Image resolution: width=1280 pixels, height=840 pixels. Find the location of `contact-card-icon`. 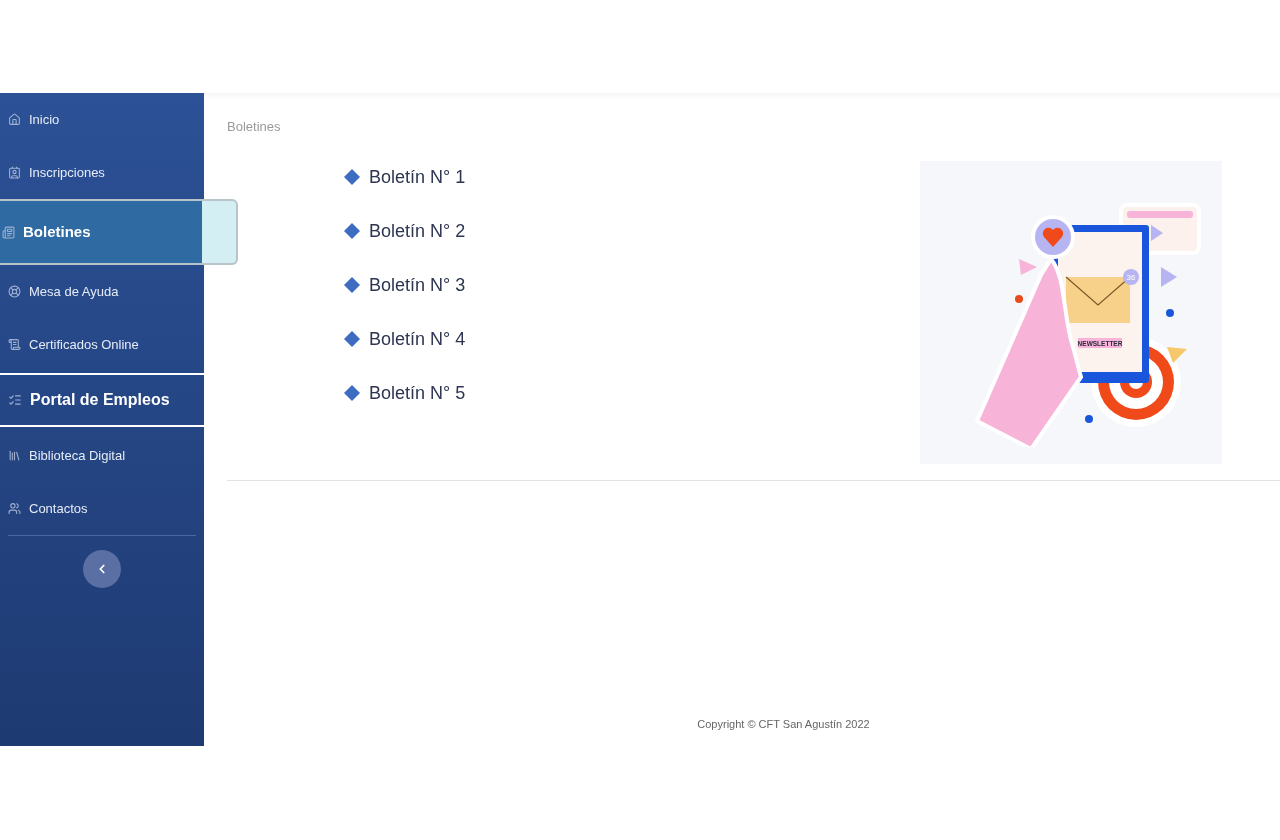

contact-card-icon is located at coordinates (14, 172).